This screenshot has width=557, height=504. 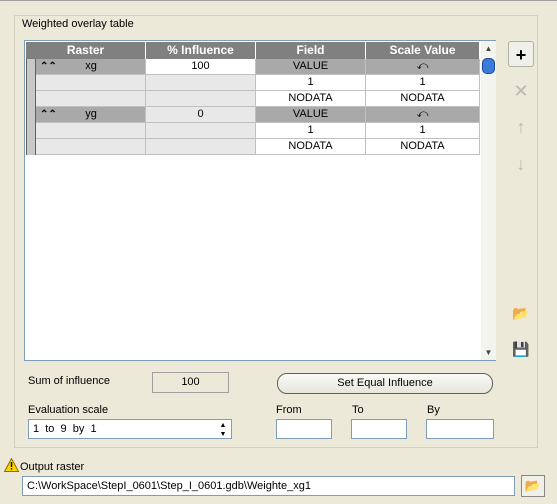 I want to click on raster-row-xg: ⌃⌃ xg 100 VALUE ⤺, so click(x=253, y=67).